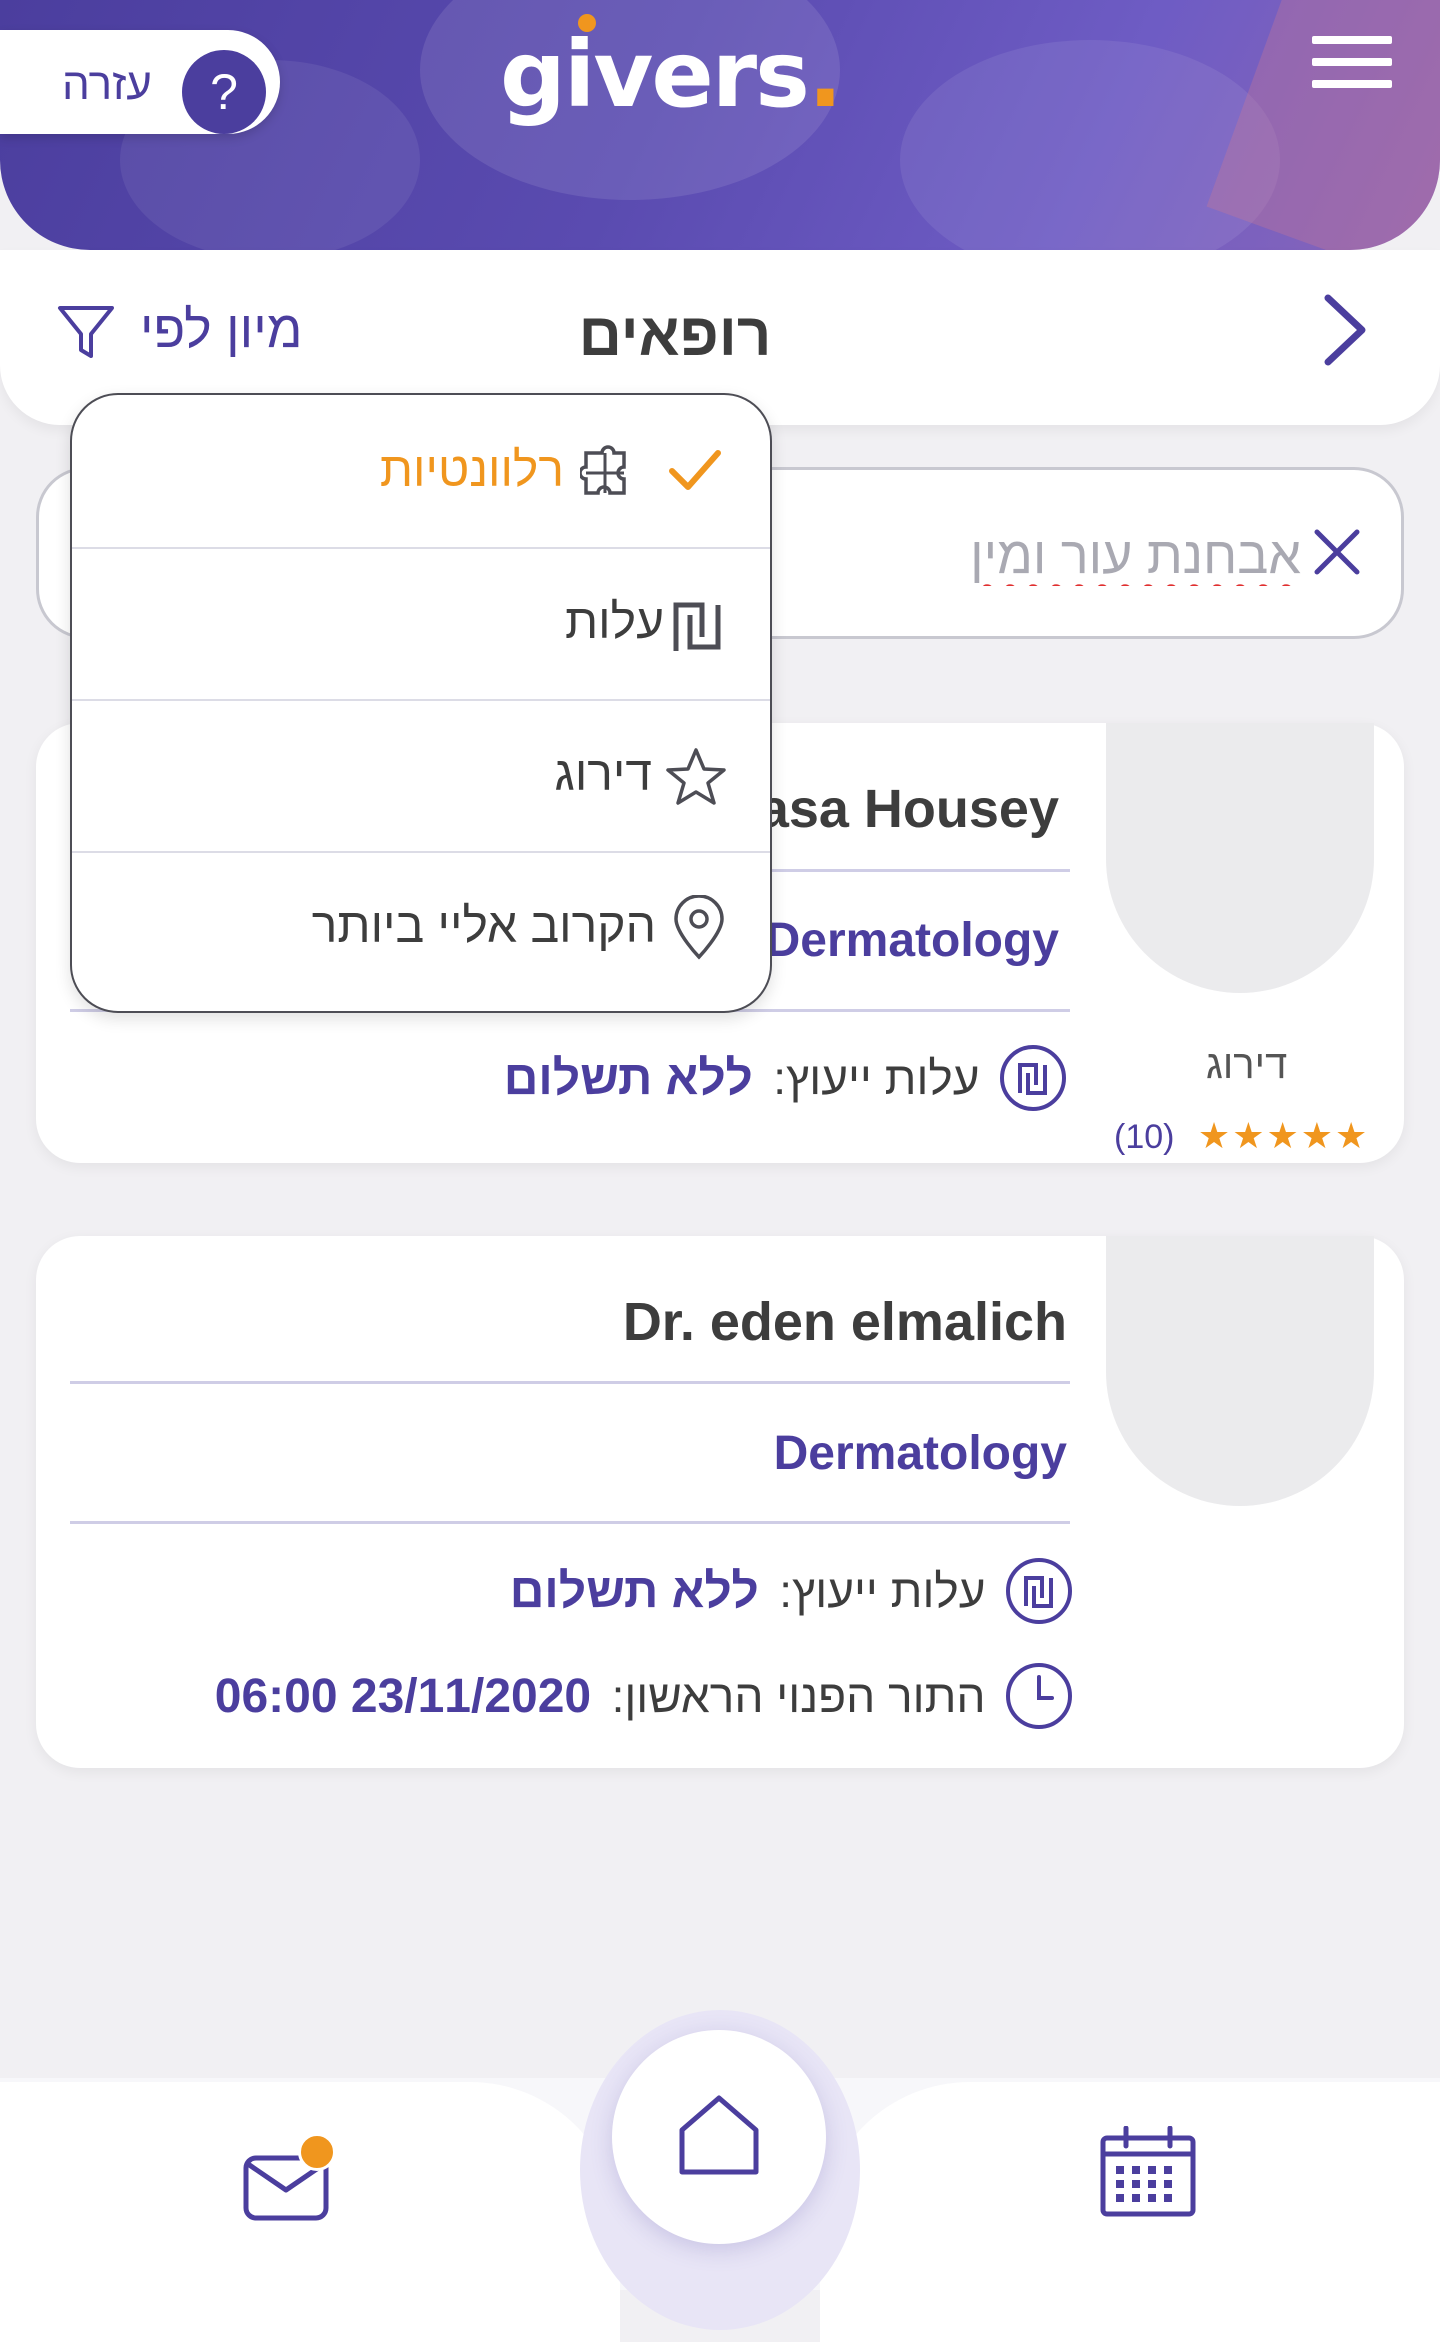  What do you see at coordinates (1148, 2172) in the screenshot?
I see `calendar-icon` at bounding box center [1148, 2172].